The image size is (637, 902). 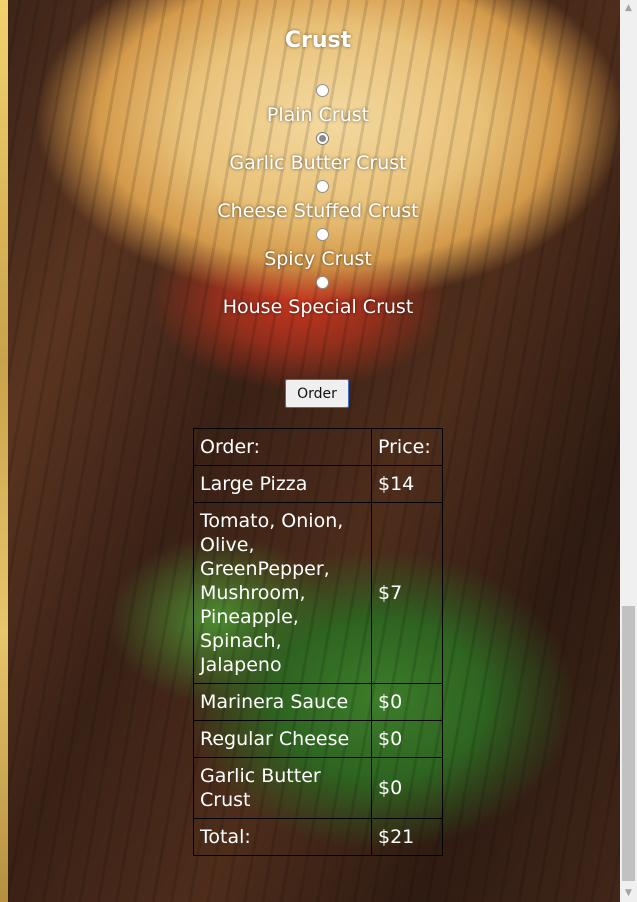 What do you see at coordinates (407, 593) in the screenshot?
I see `row-price: $7` at bounding box center [407, 593].